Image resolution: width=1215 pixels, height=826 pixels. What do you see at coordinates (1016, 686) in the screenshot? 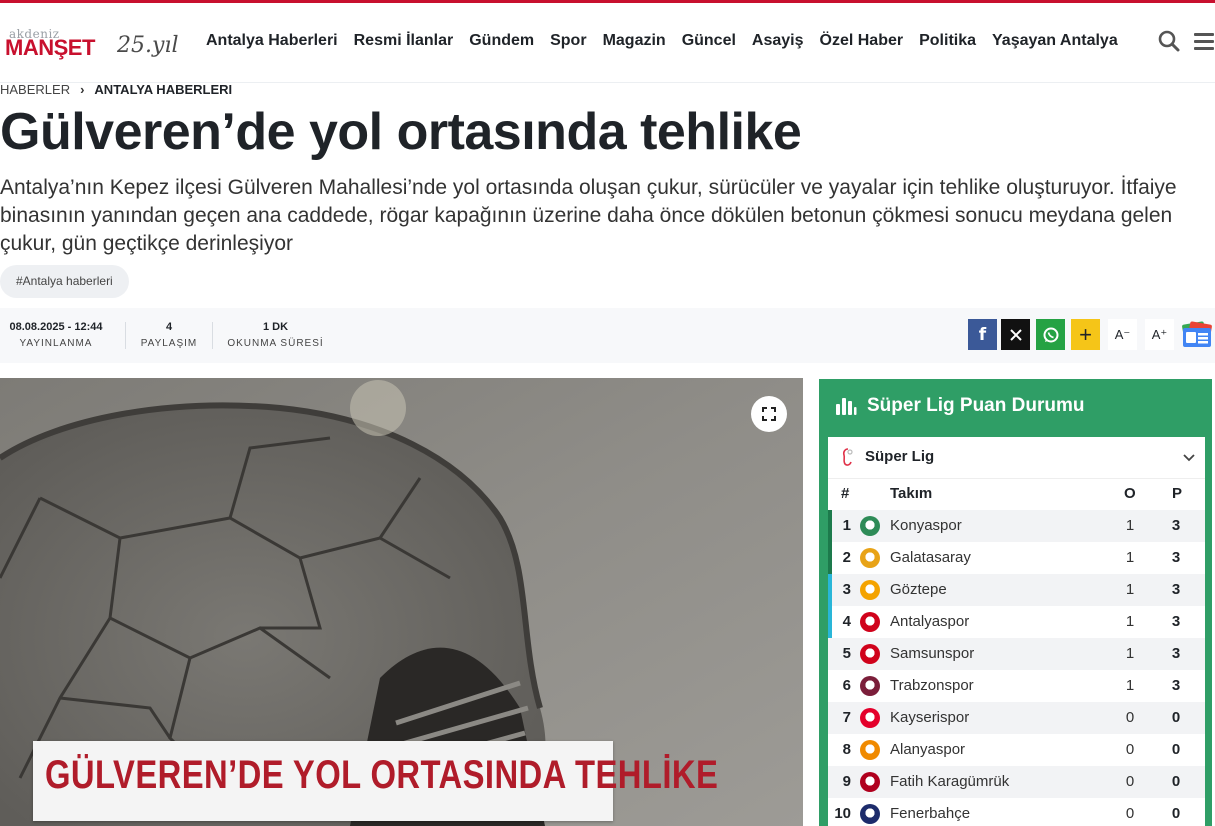
I see `table-row: 6 Trabzonspor 1 3` at bounding box center [1016, 686].